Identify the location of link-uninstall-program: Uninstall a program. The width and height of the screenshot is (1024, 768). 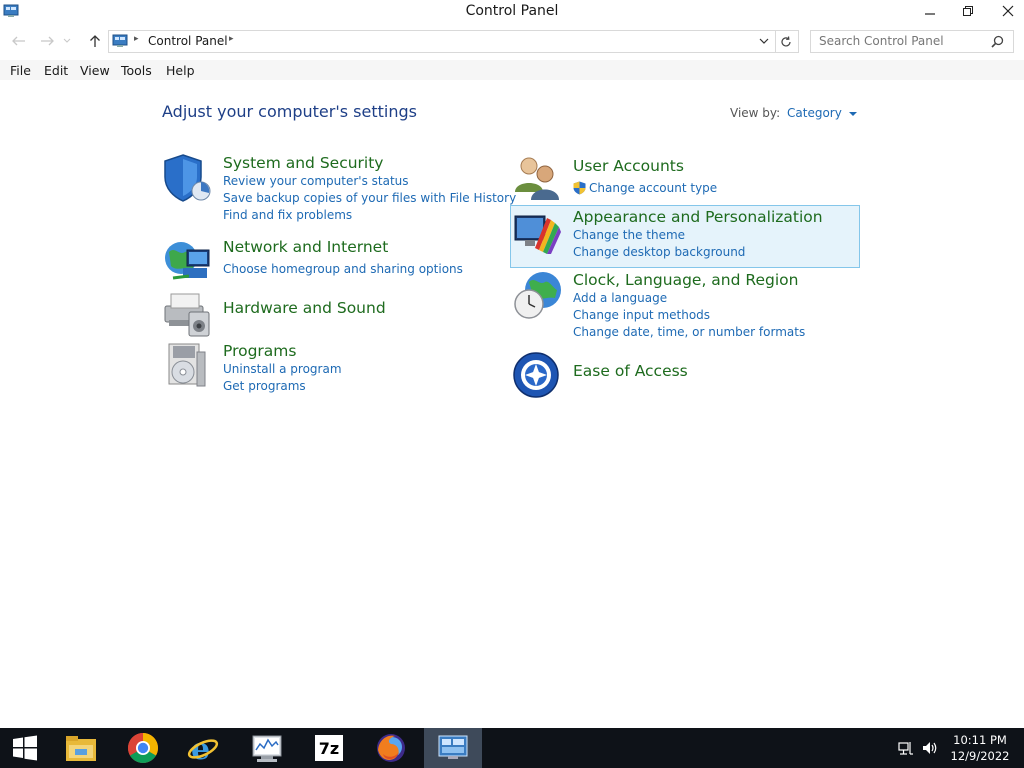
(282, 369).